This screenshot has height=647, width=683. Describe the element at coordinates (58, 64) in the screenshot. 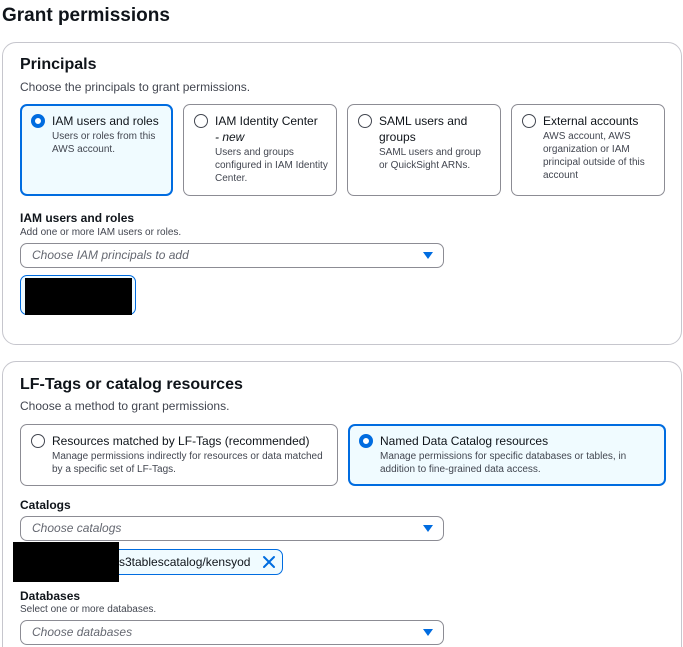

I see `principals-title: Principals` at that location.